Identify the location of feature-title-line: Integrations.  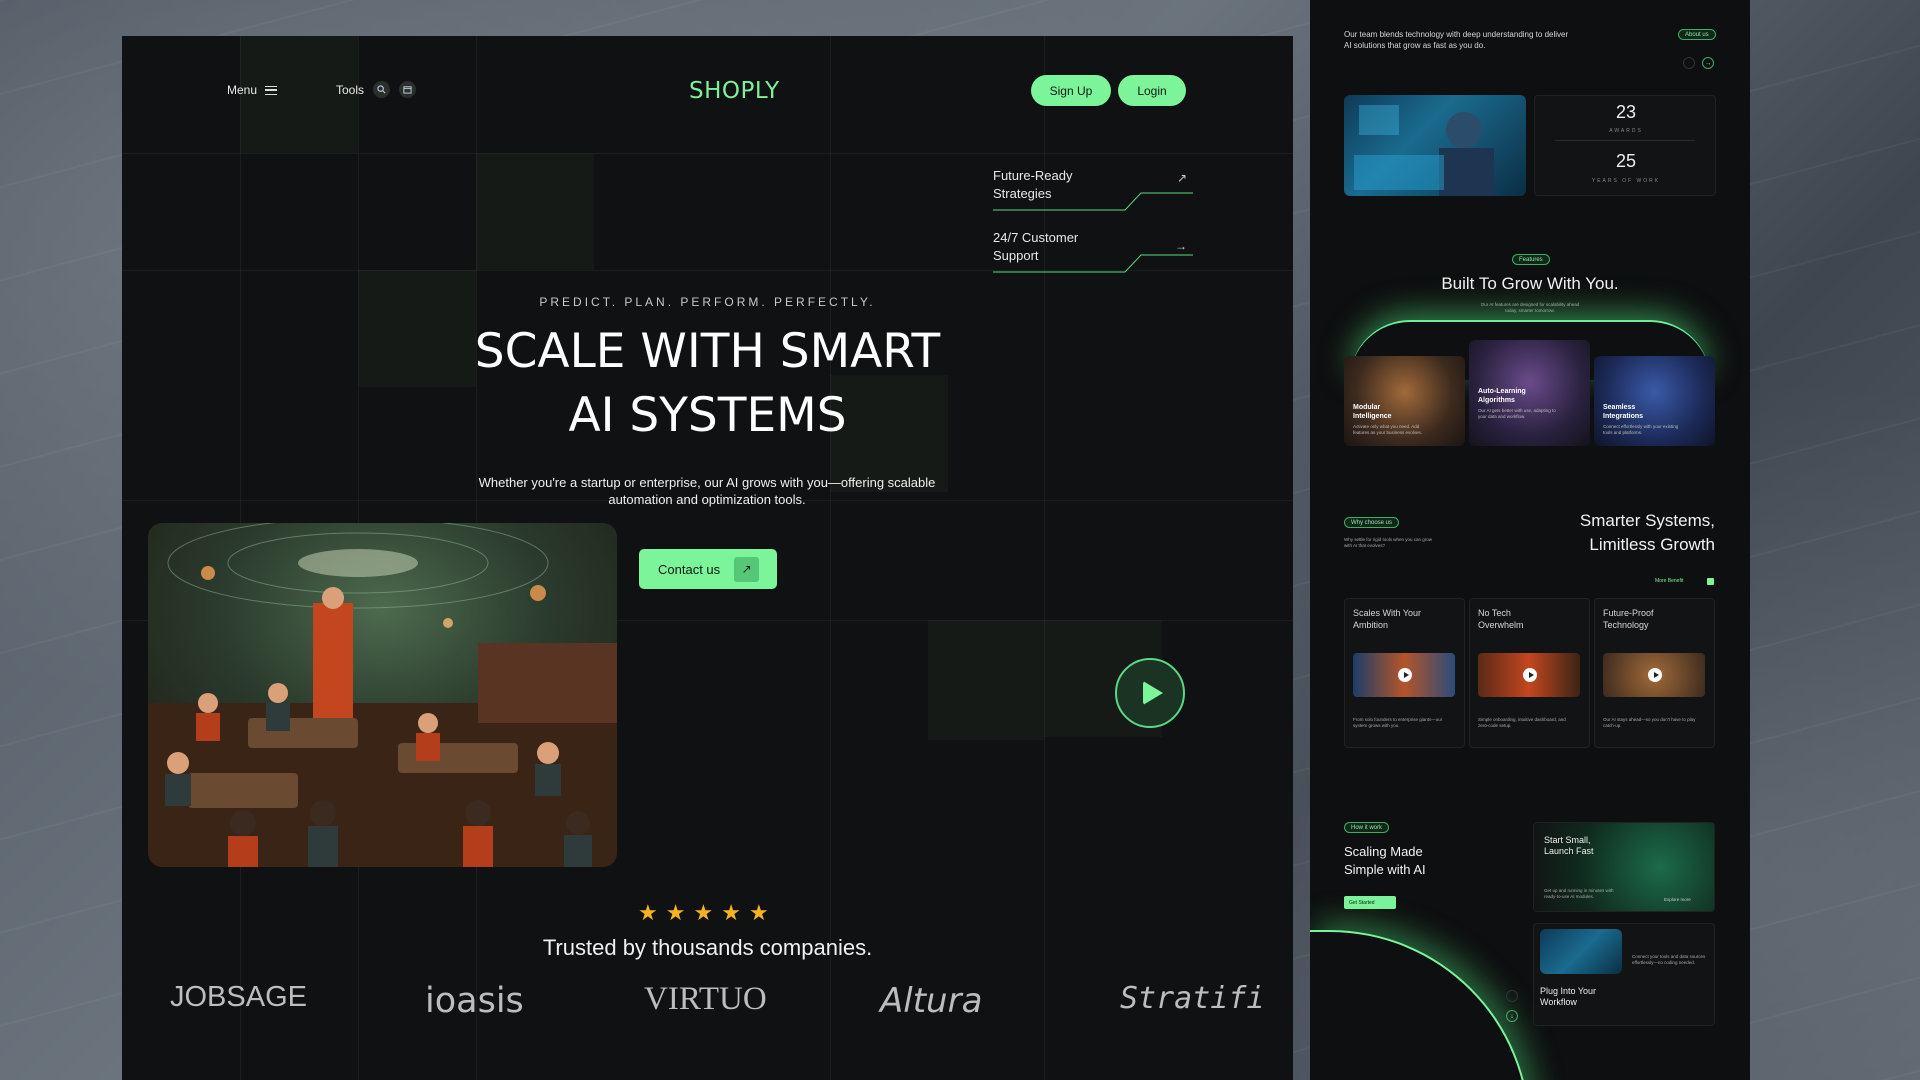
(1623, 416).